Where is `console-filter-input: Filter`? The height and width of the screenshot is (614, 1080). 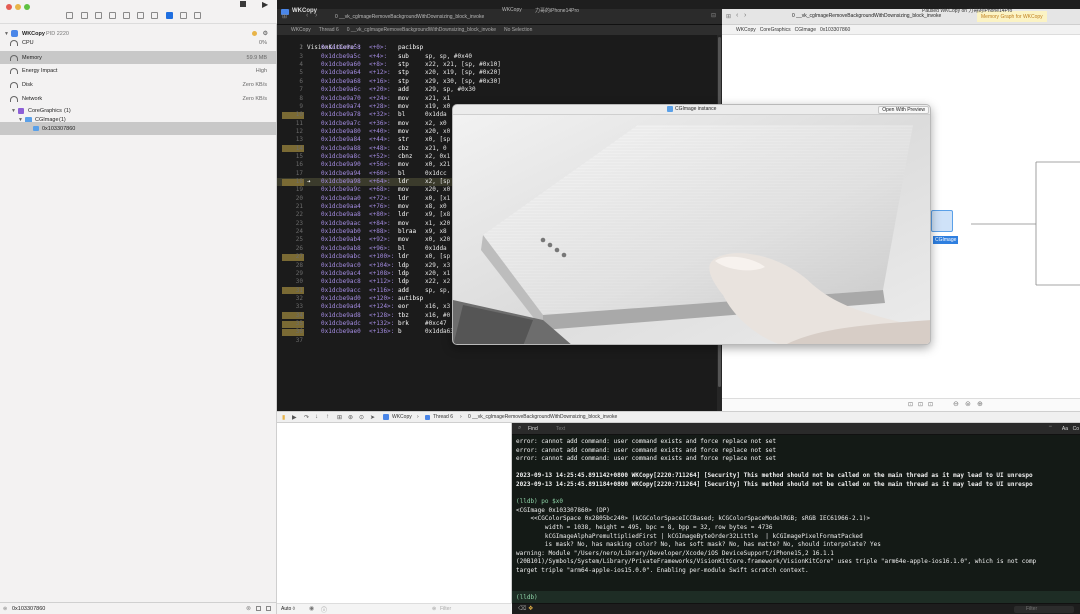 console-filter-input: Filter is located at coordinates (1044, 609).